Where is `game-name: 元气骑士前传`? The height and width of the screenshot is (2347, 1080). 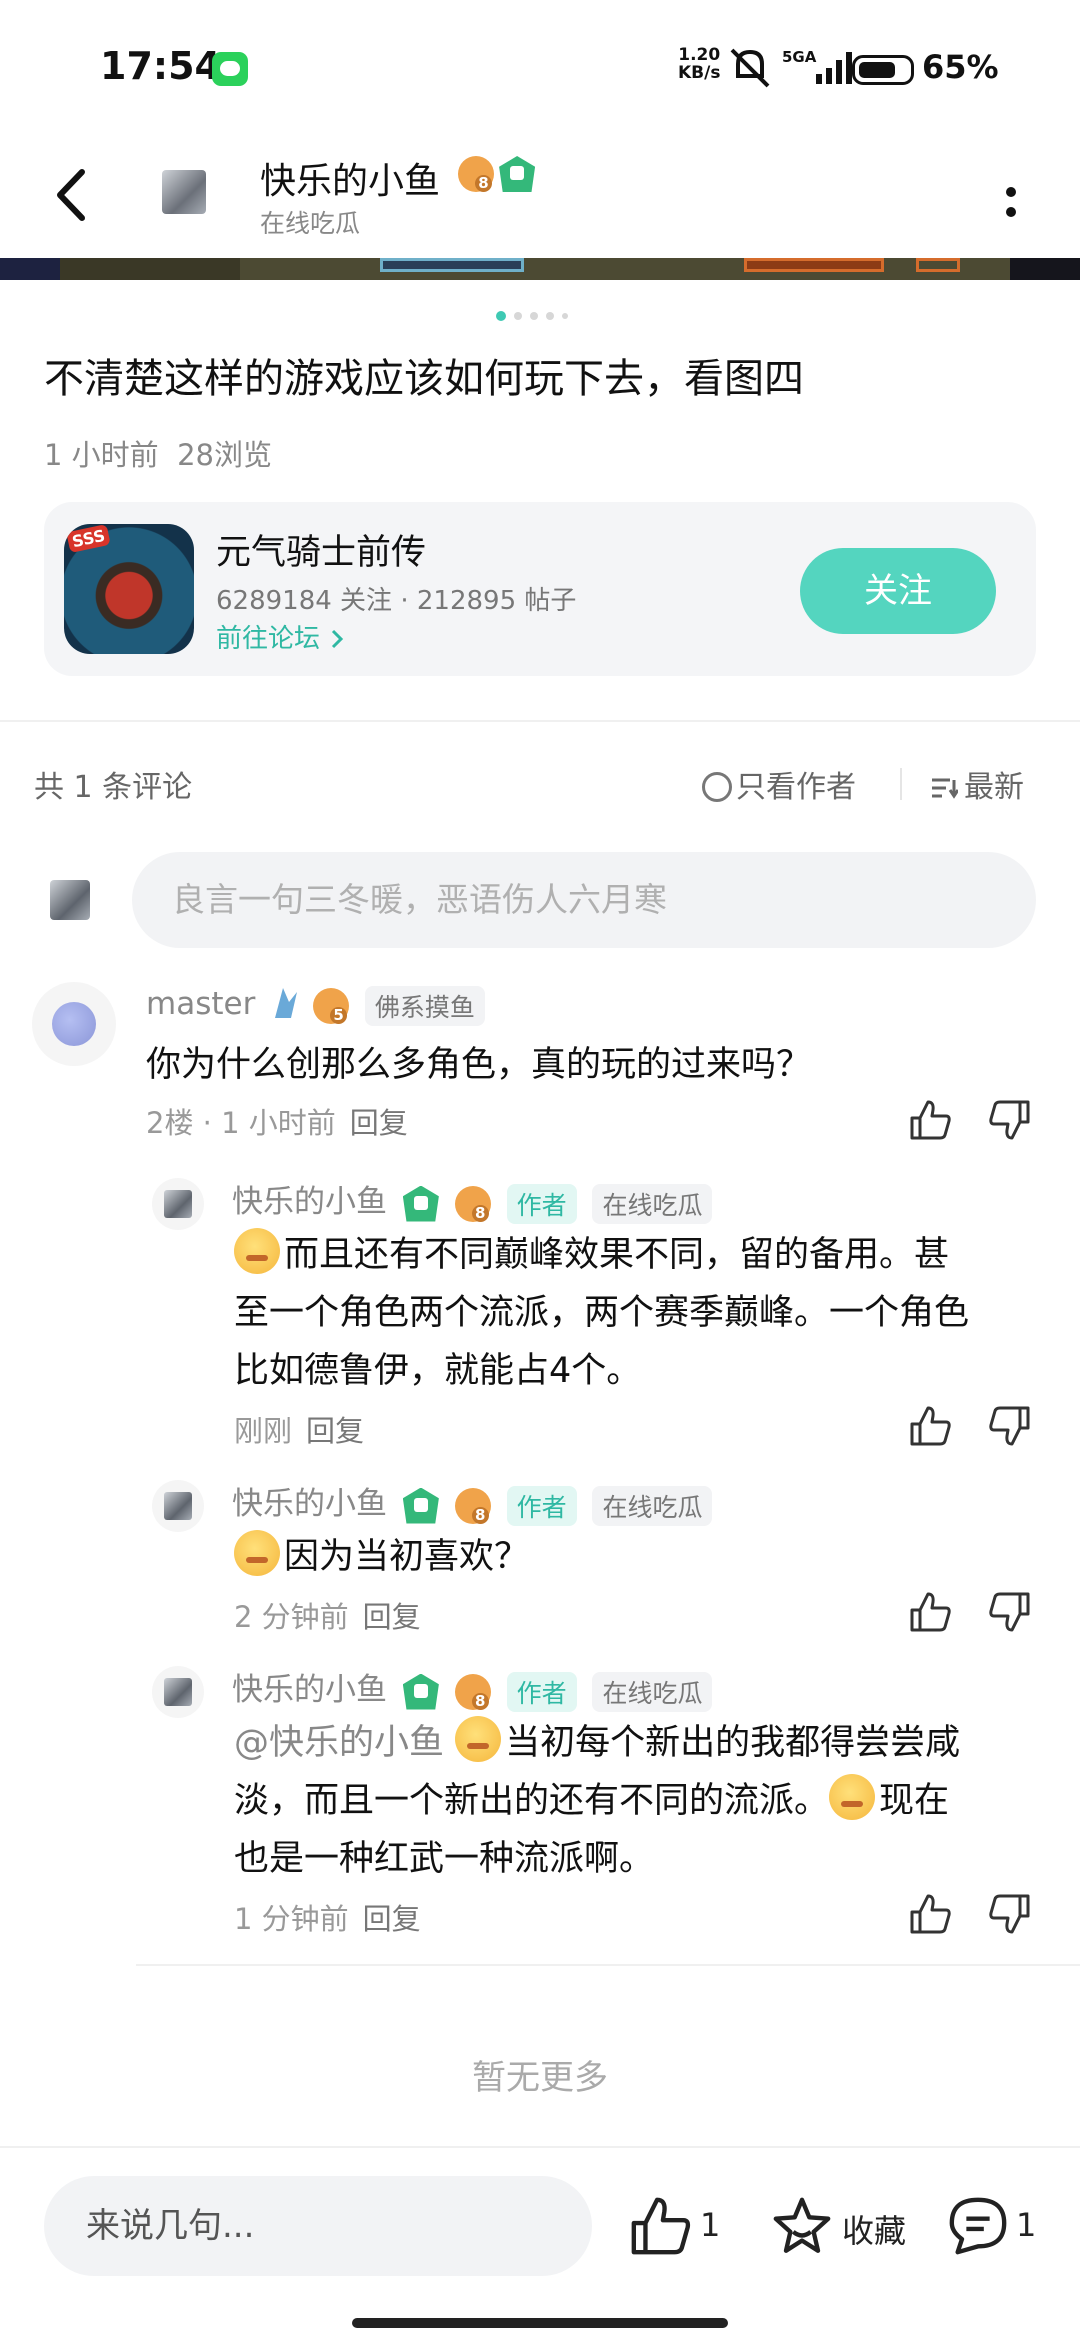 game-name: 元气骑士前传 is located at coordinates (321, 553).